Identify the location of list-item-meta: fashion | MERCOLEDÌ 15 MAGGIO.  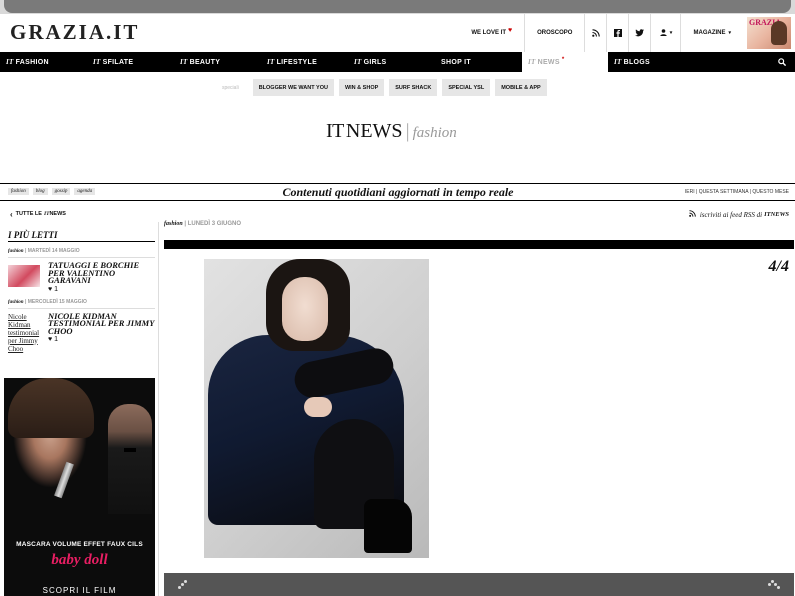
(81, 304).